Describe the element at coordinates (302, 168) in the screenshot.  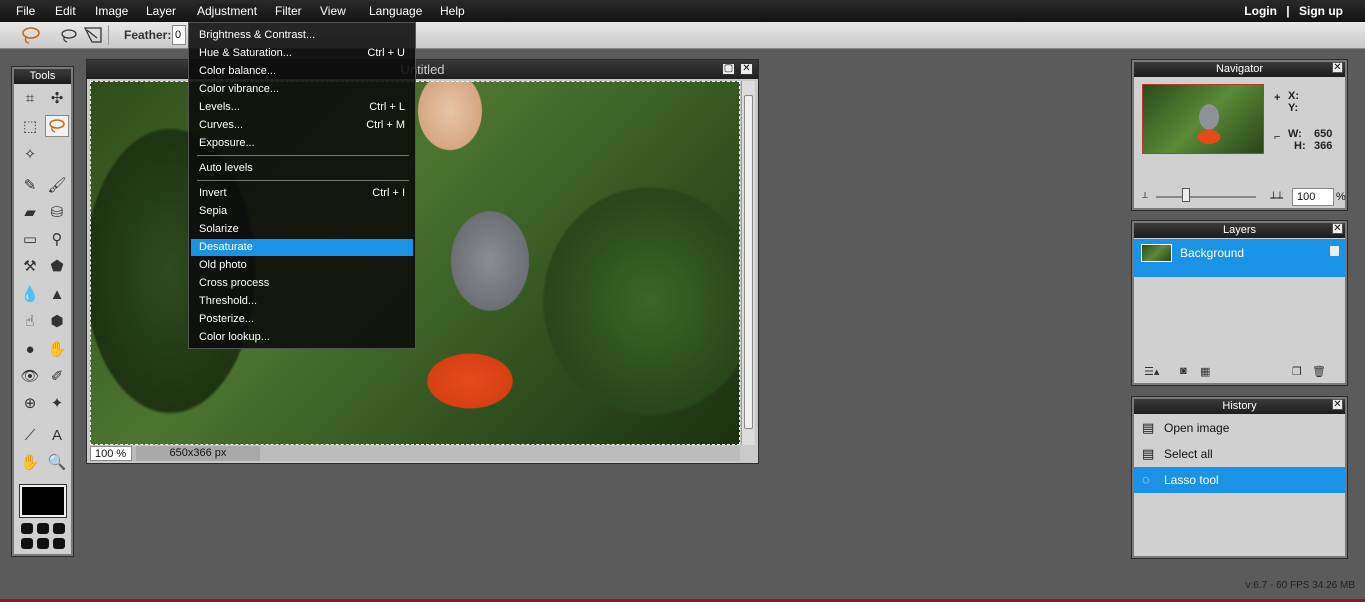
I see `menu-item-auto-levels: Auto levels` at that location.